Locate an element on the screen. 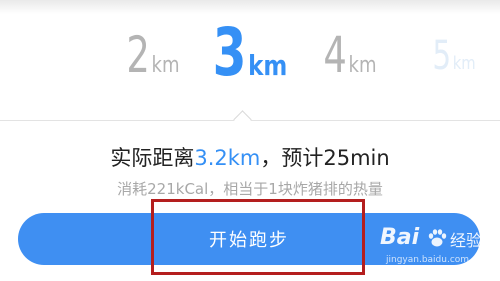 This screenshot has height=281, width=500. distance-value: 3 is located at coordinates (229, 52).